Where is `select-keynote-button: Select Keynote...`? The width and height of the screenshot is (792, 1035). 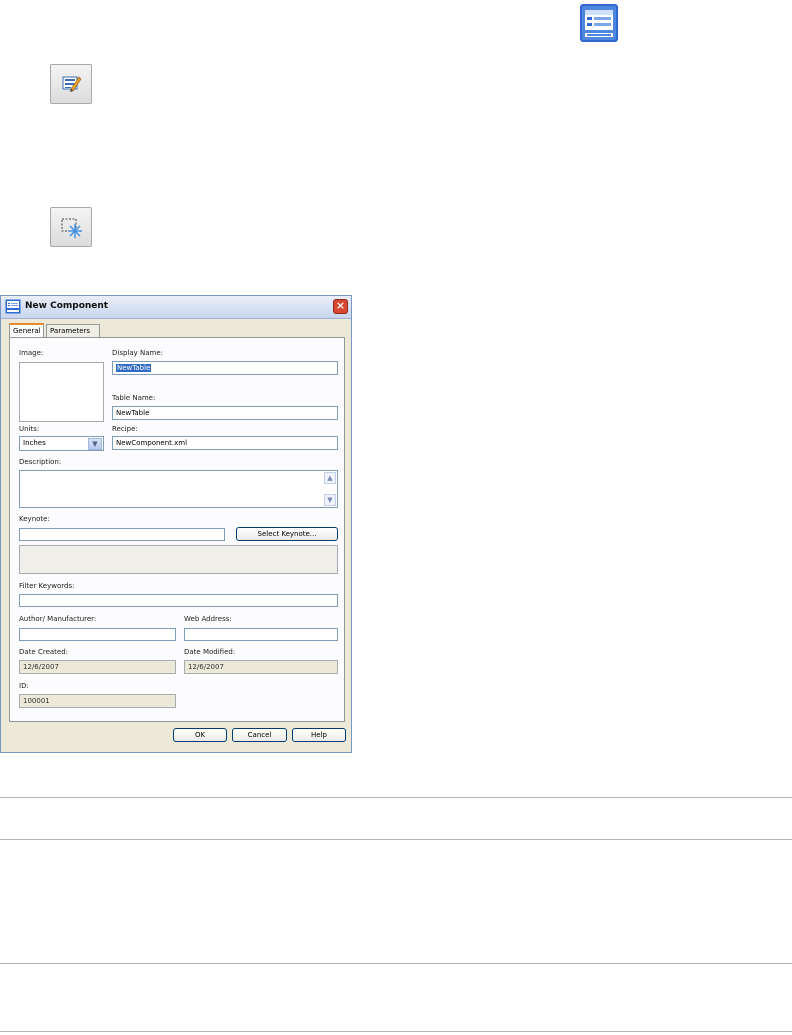 select-keynote-button: Select Keynote... is located at coordinates (287, 534).